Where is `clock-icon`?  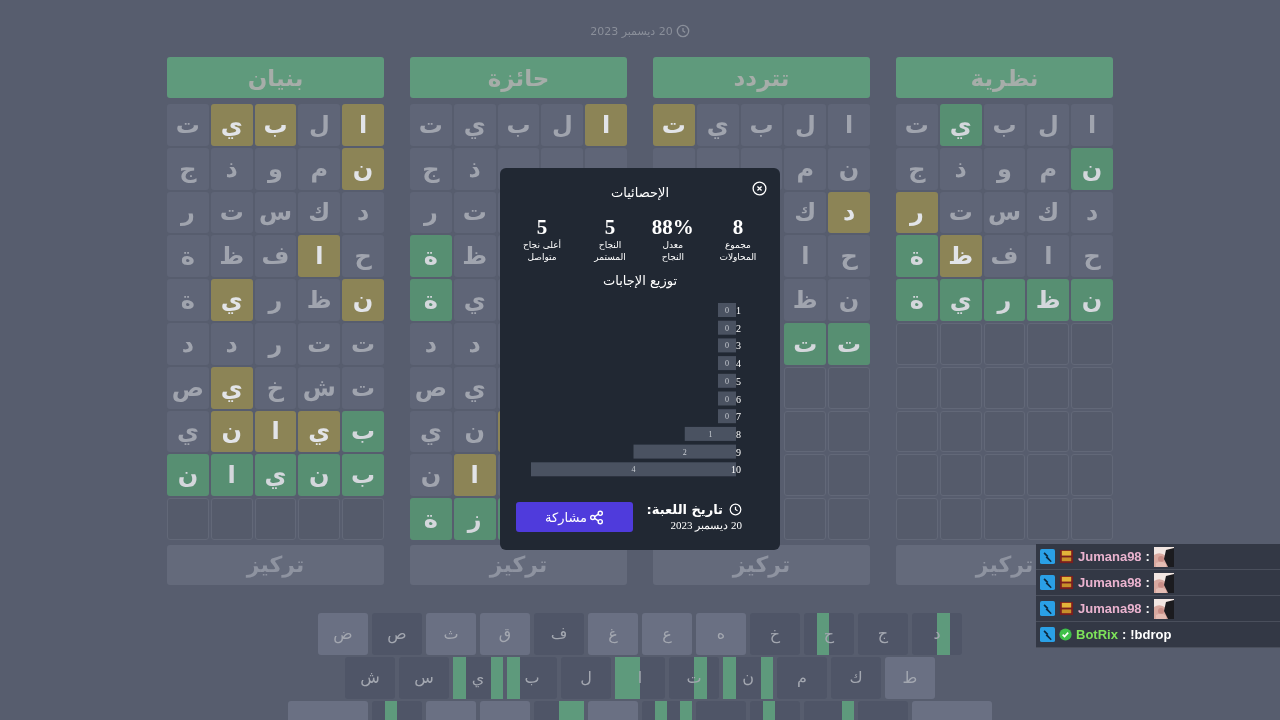 clock-icon is located at coordinates (735, 509).